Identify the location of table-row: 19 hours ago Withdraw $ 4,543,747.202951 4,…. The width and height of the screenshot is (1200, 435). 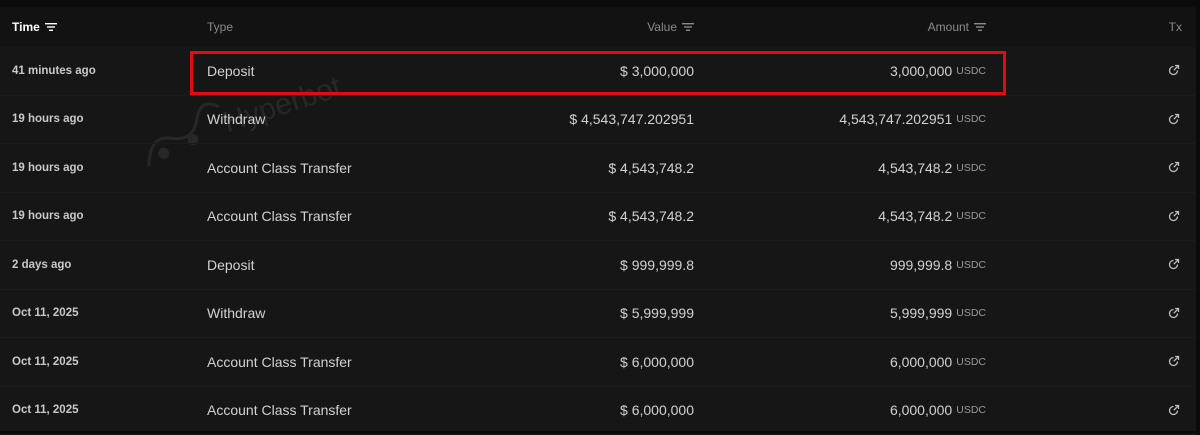
(598, 120).